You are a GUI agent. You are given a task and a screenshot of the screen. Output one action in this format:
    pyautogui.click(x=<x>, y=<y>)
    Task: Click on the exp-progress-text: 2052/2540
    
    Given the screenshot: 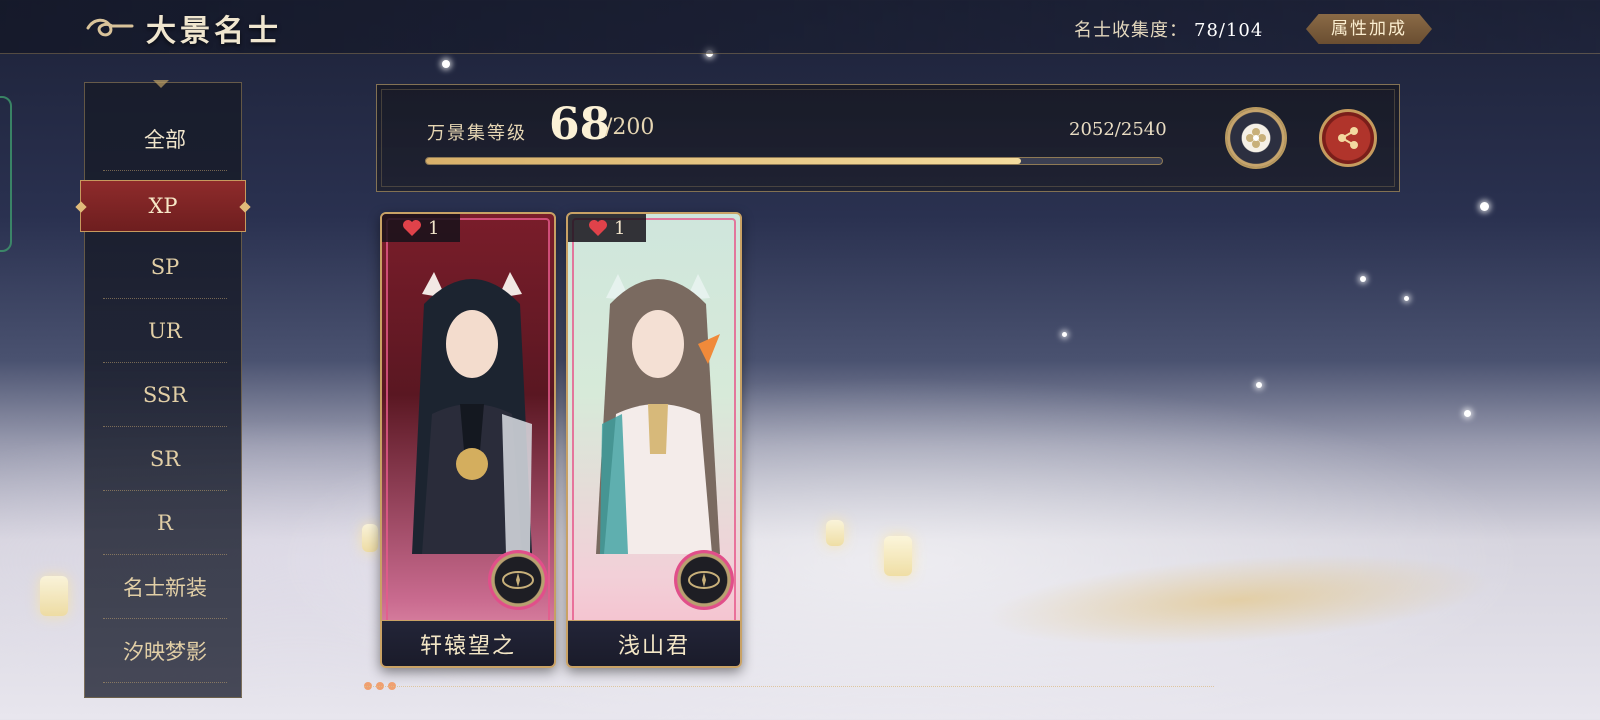 What is the action you would take?
    pyautogui.click(x=1118, y=129)
    